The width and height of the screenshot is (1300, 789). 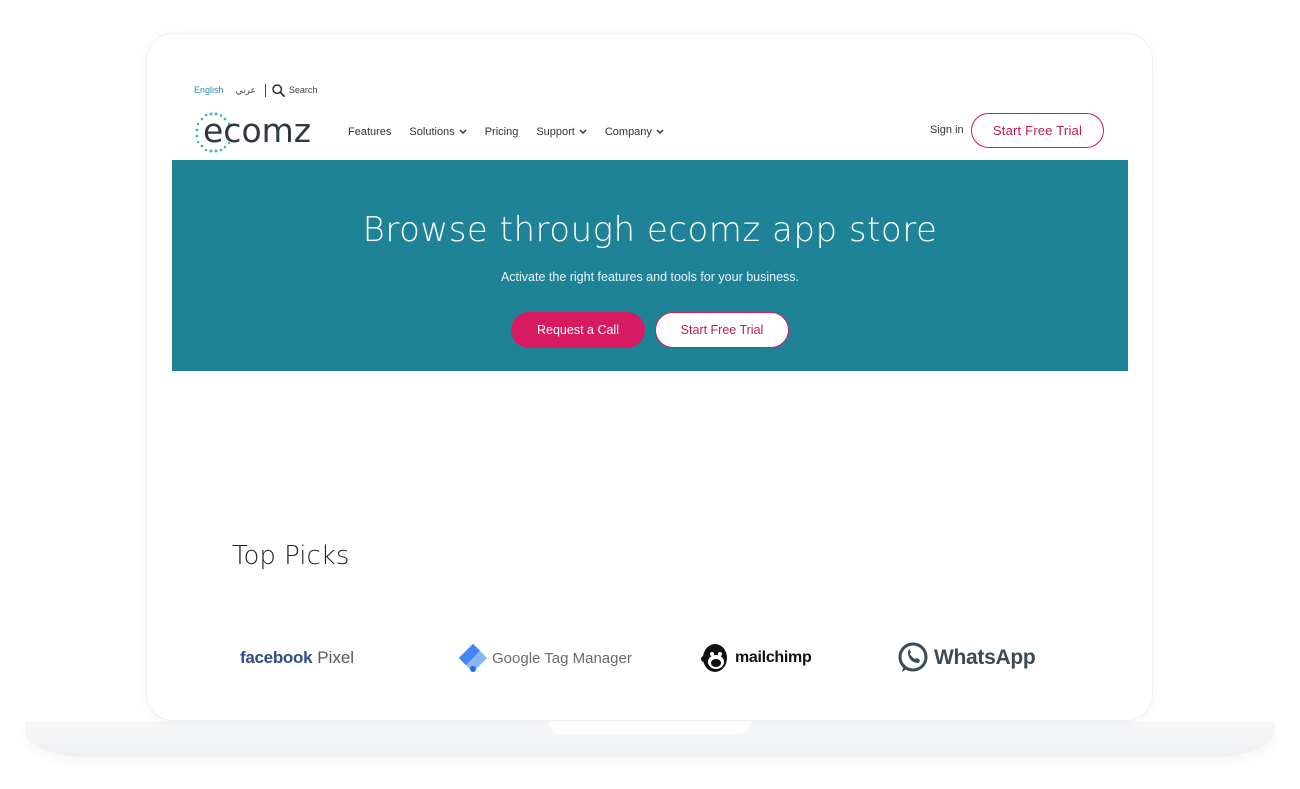 I want to click on ecomz-logo: ecomz, so click(x=261, y=132).